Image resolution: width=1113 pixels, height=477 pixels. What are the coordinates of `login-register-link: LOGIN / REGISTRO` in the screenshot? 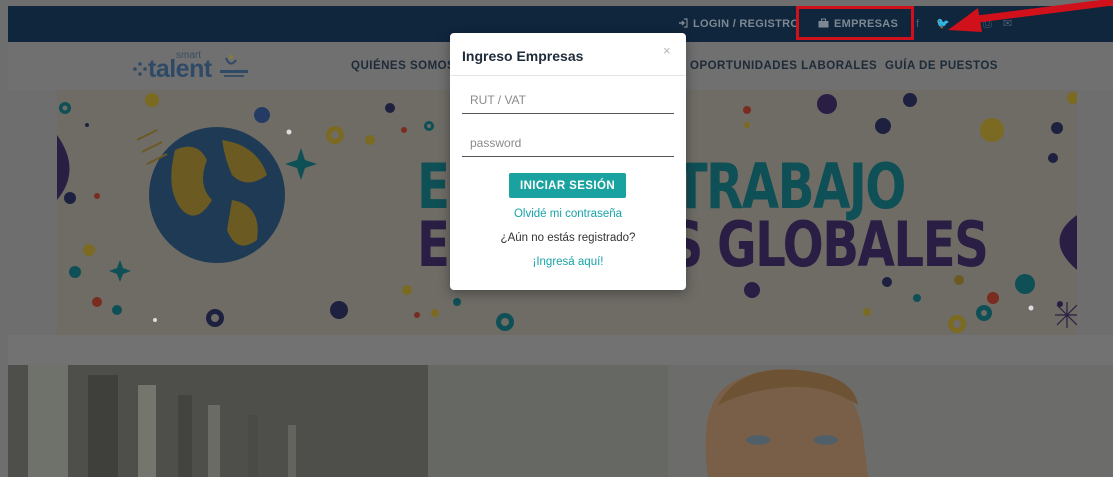 It's located at (738, 24).